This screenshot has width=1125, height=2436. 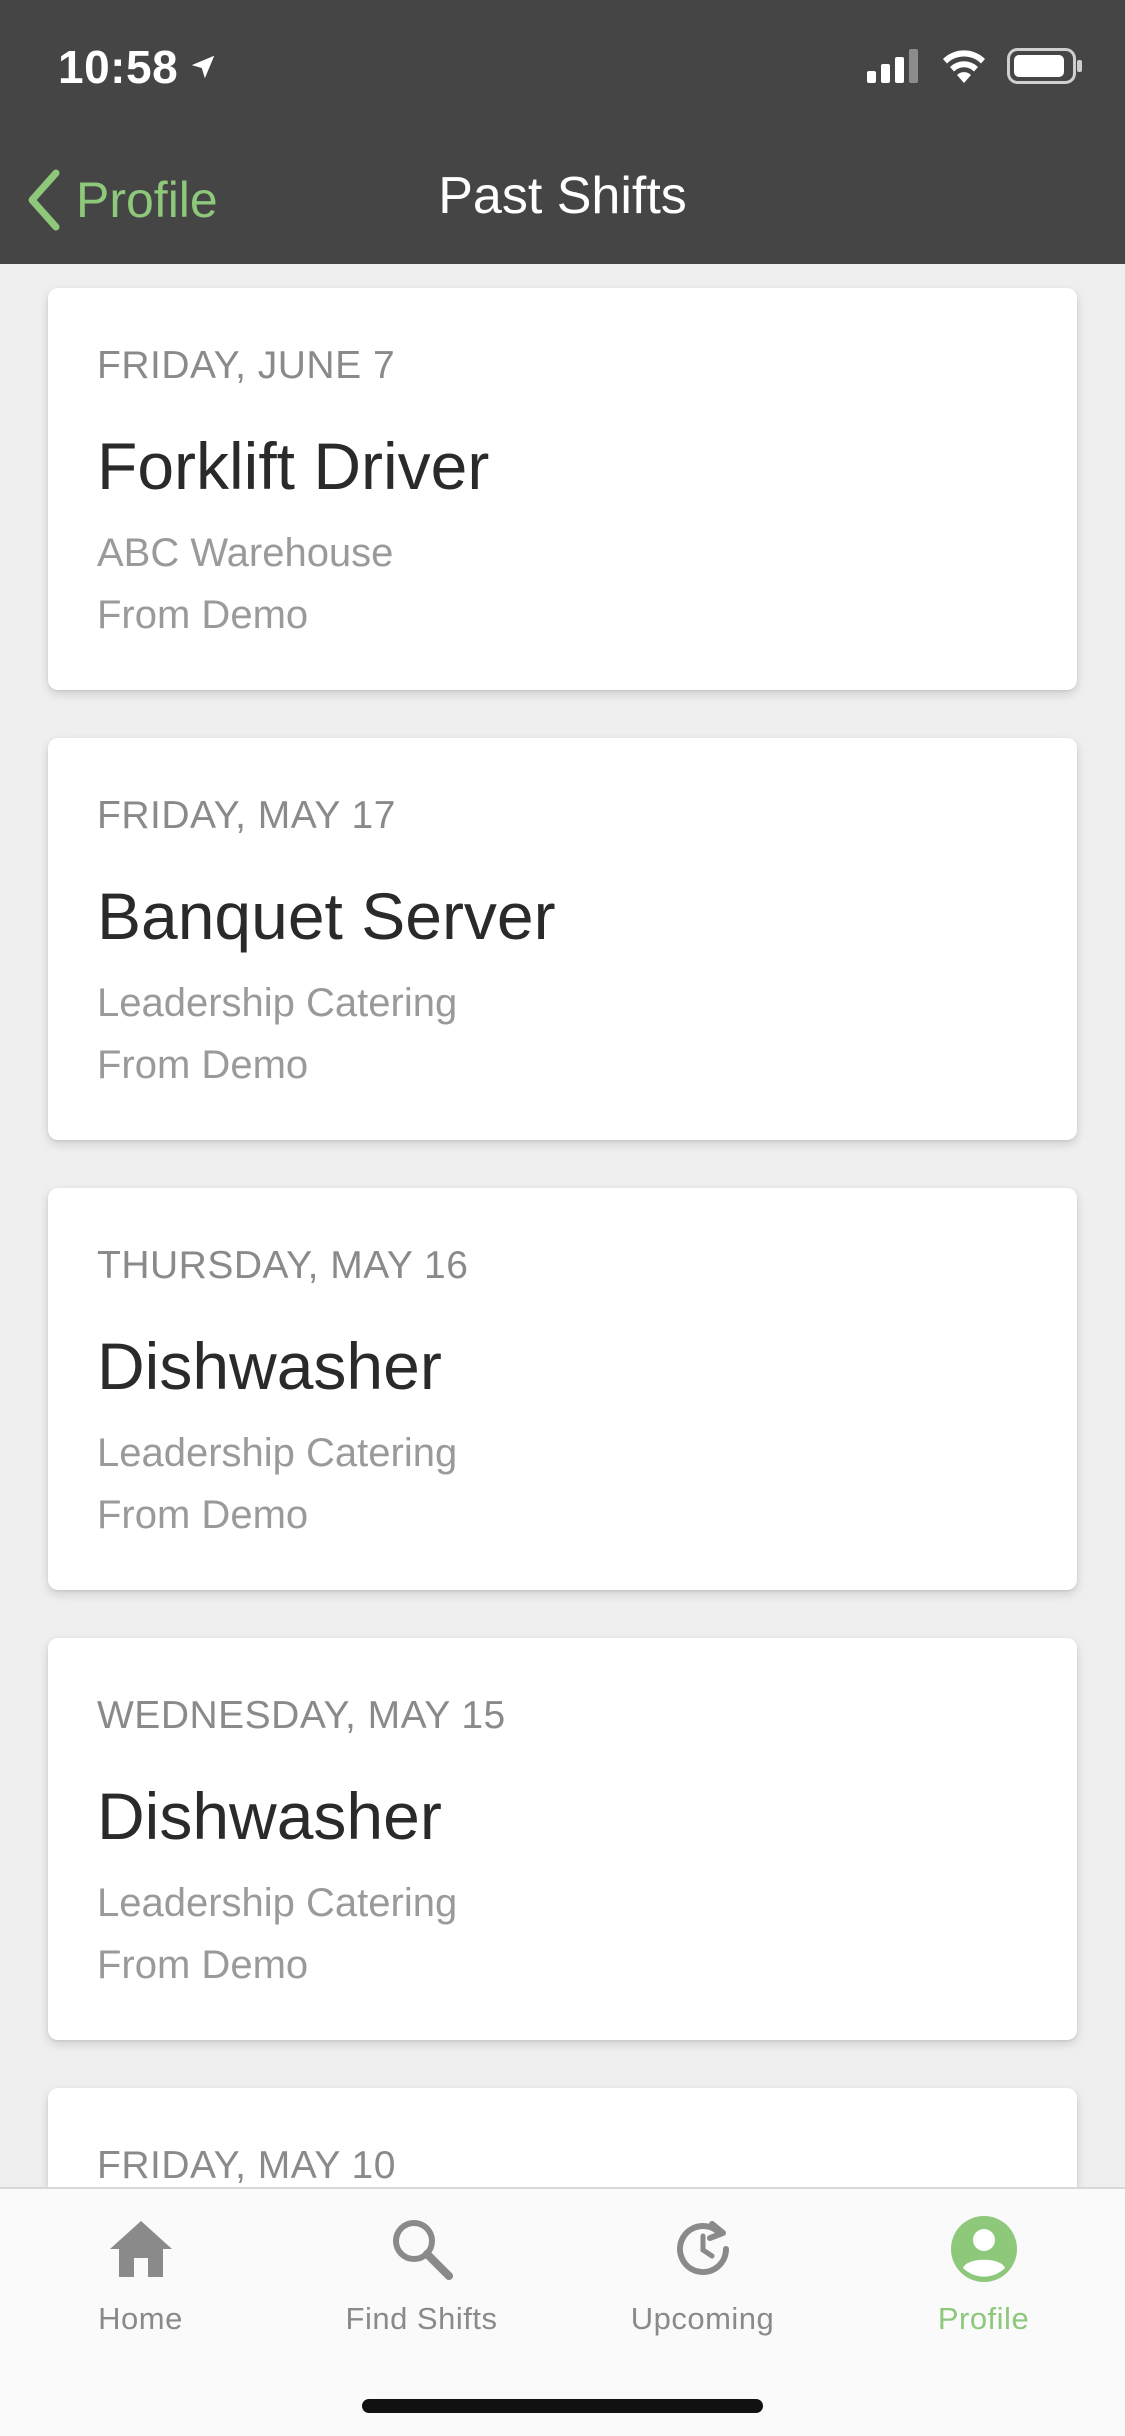 What do you see at coordinates (562, 132) in the screenshot?
I see `header: 10:58 Profile Past Shifts` at bounding box center [562, 132].